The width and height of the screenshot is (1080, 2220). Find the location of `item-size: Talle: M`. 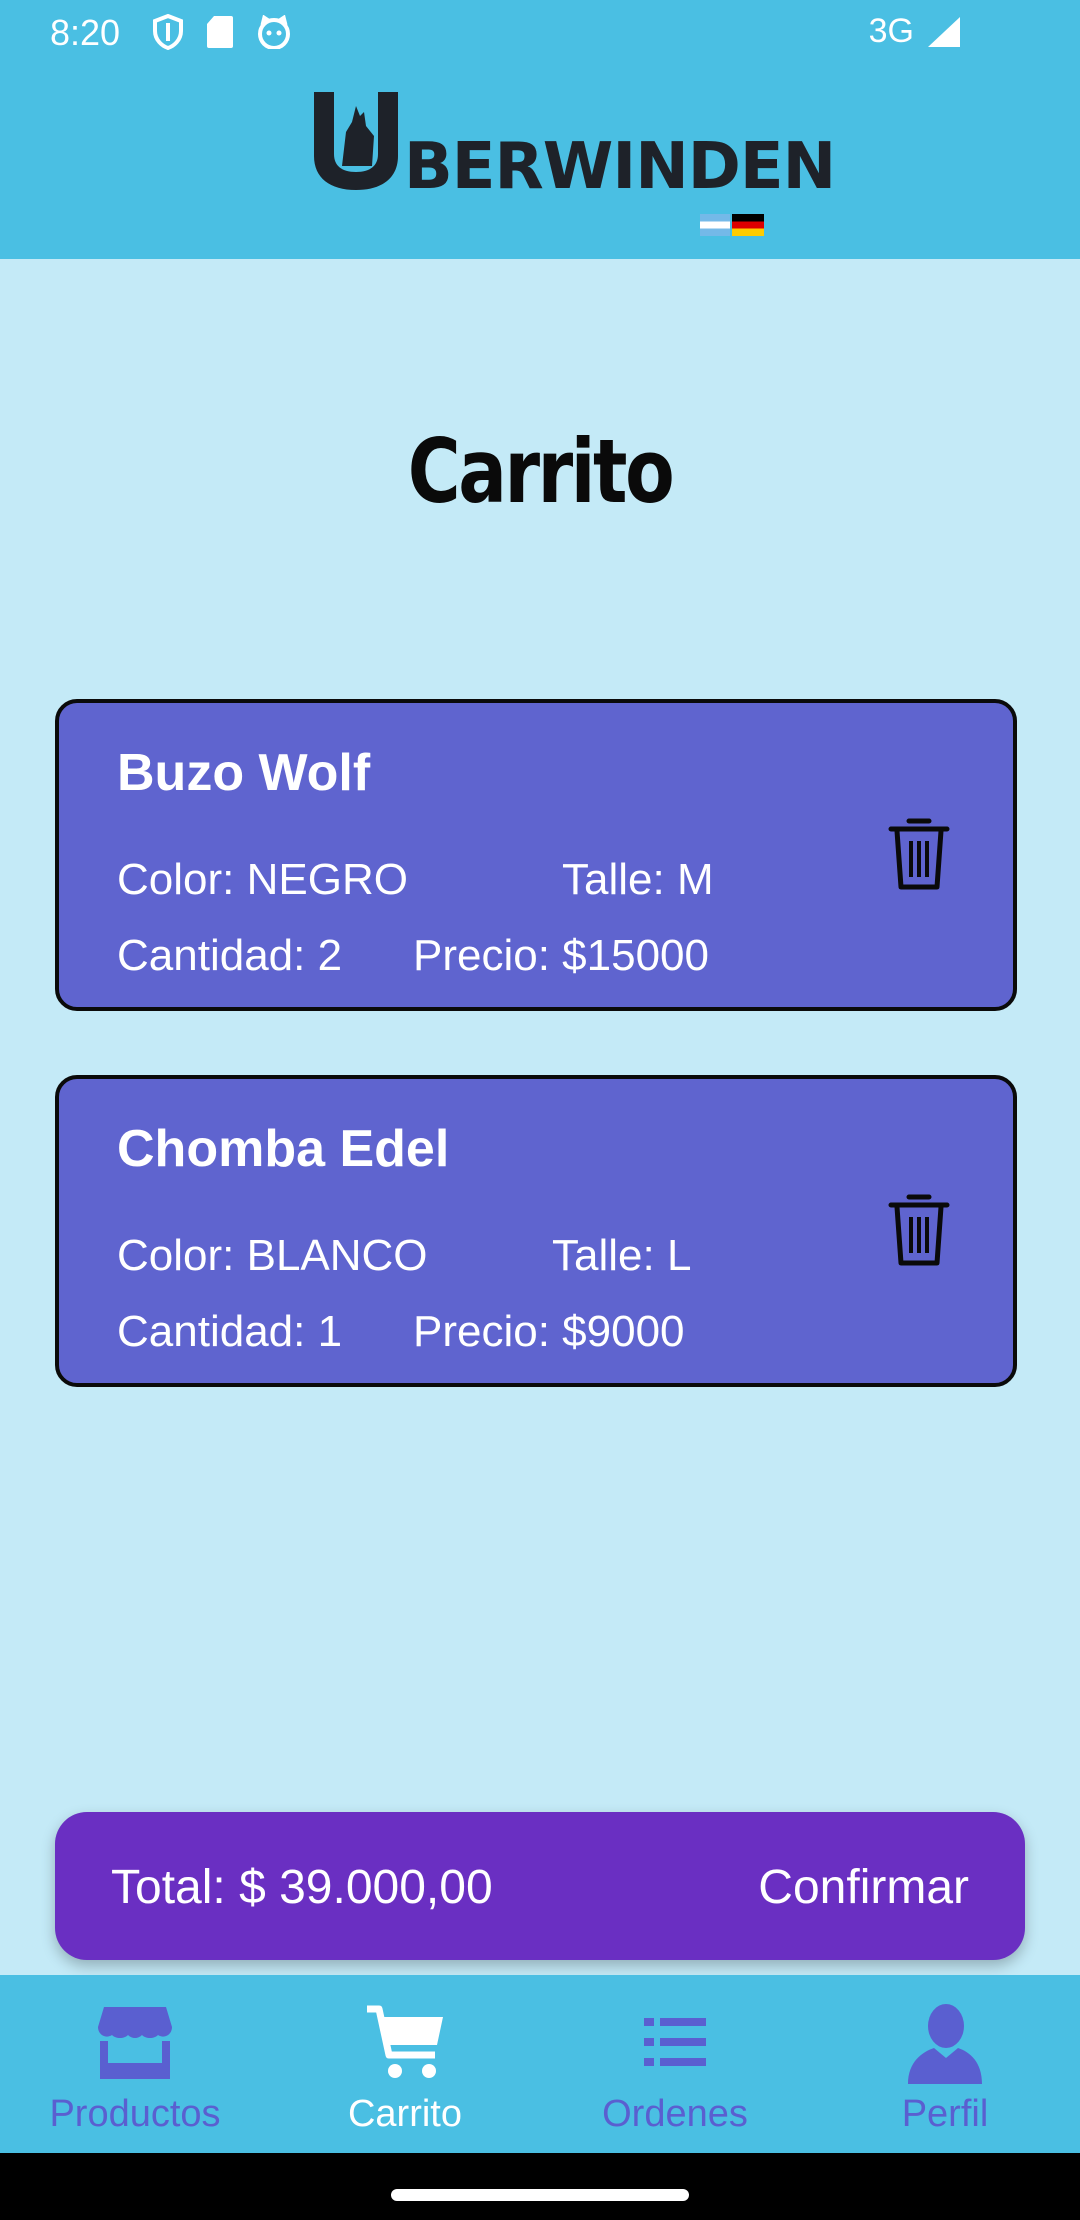

item-size: Talle: M is located at coordinates (638, 879).